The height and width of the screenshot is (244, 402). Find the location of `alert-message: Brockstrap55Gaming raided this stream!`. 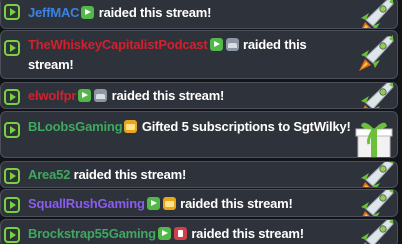

alert-message: Brockstrap55Gaming raided this stream! is located at coordinates (189, 234).